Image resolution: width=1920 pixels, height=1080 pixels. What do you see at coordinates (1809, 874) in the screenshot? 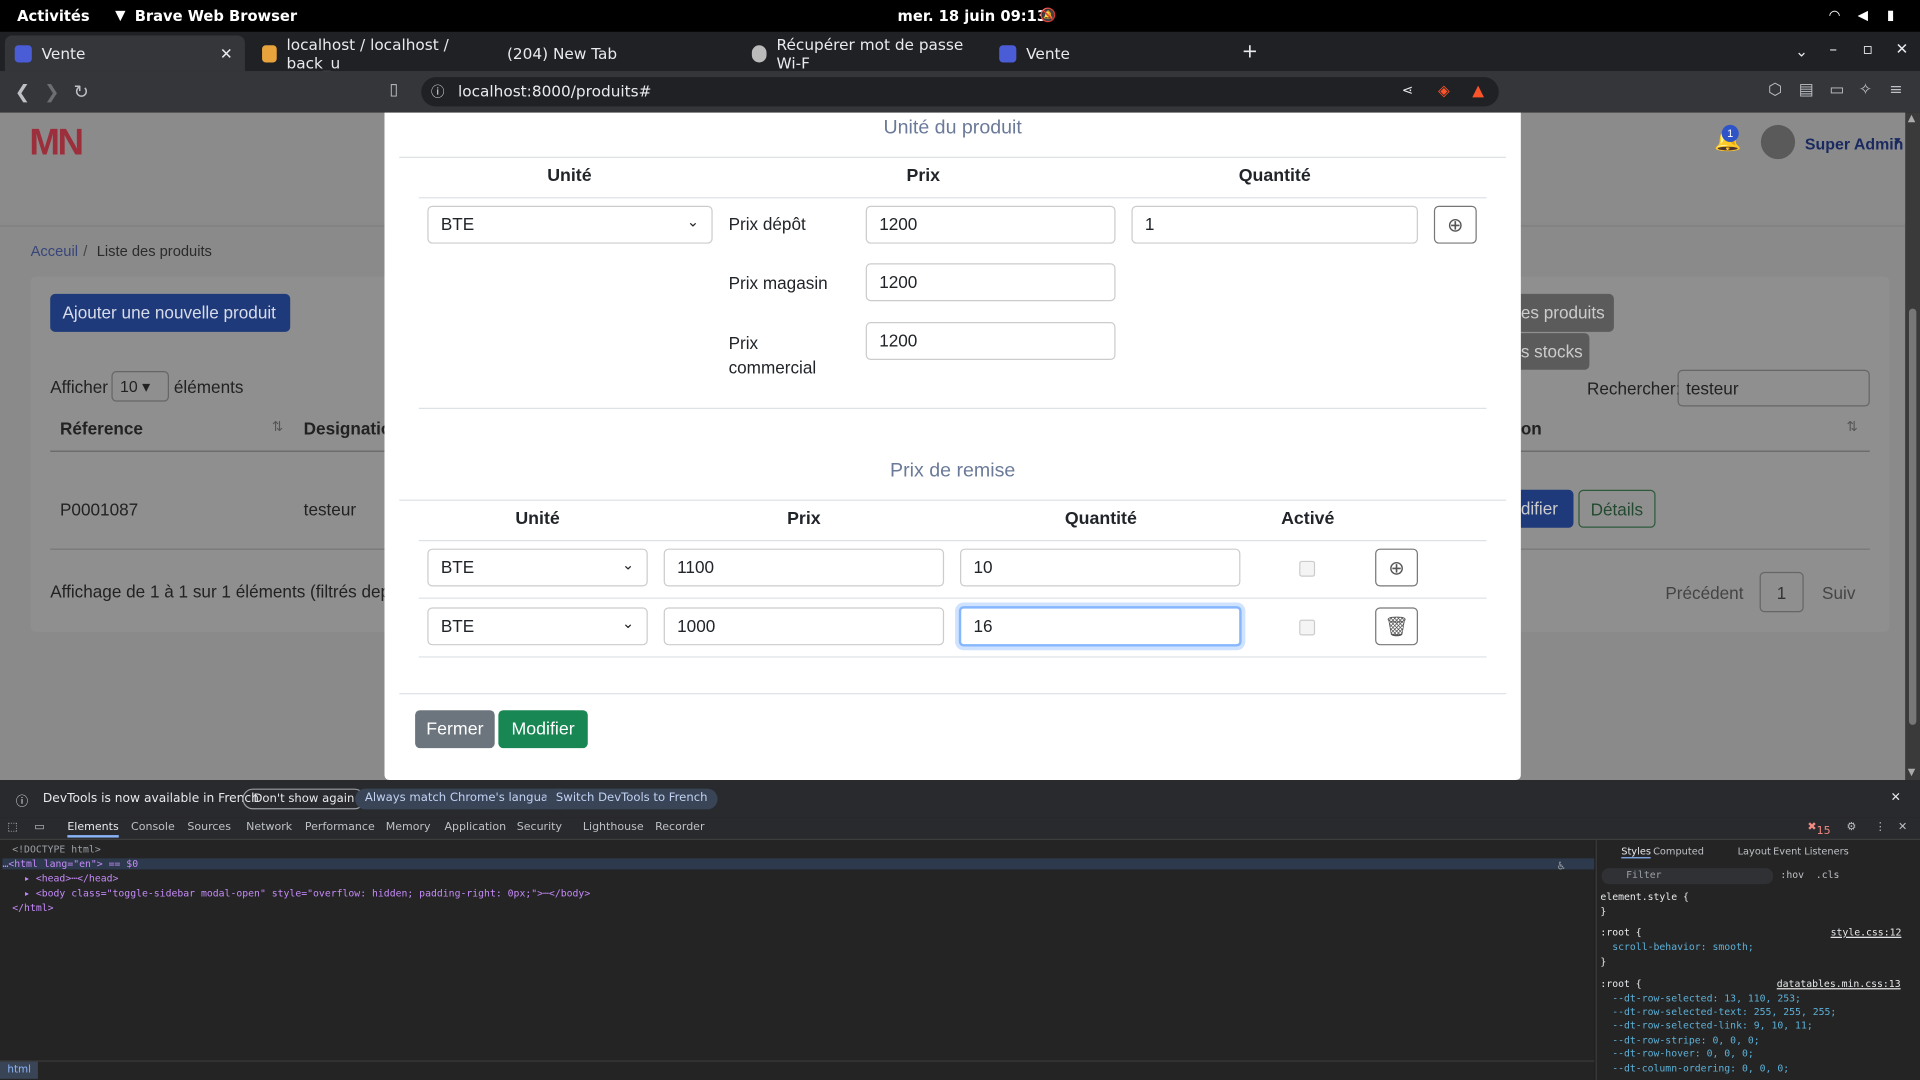
I see `hov-cls-toggles: :hov .cls` at bounding box center [1809, 874].